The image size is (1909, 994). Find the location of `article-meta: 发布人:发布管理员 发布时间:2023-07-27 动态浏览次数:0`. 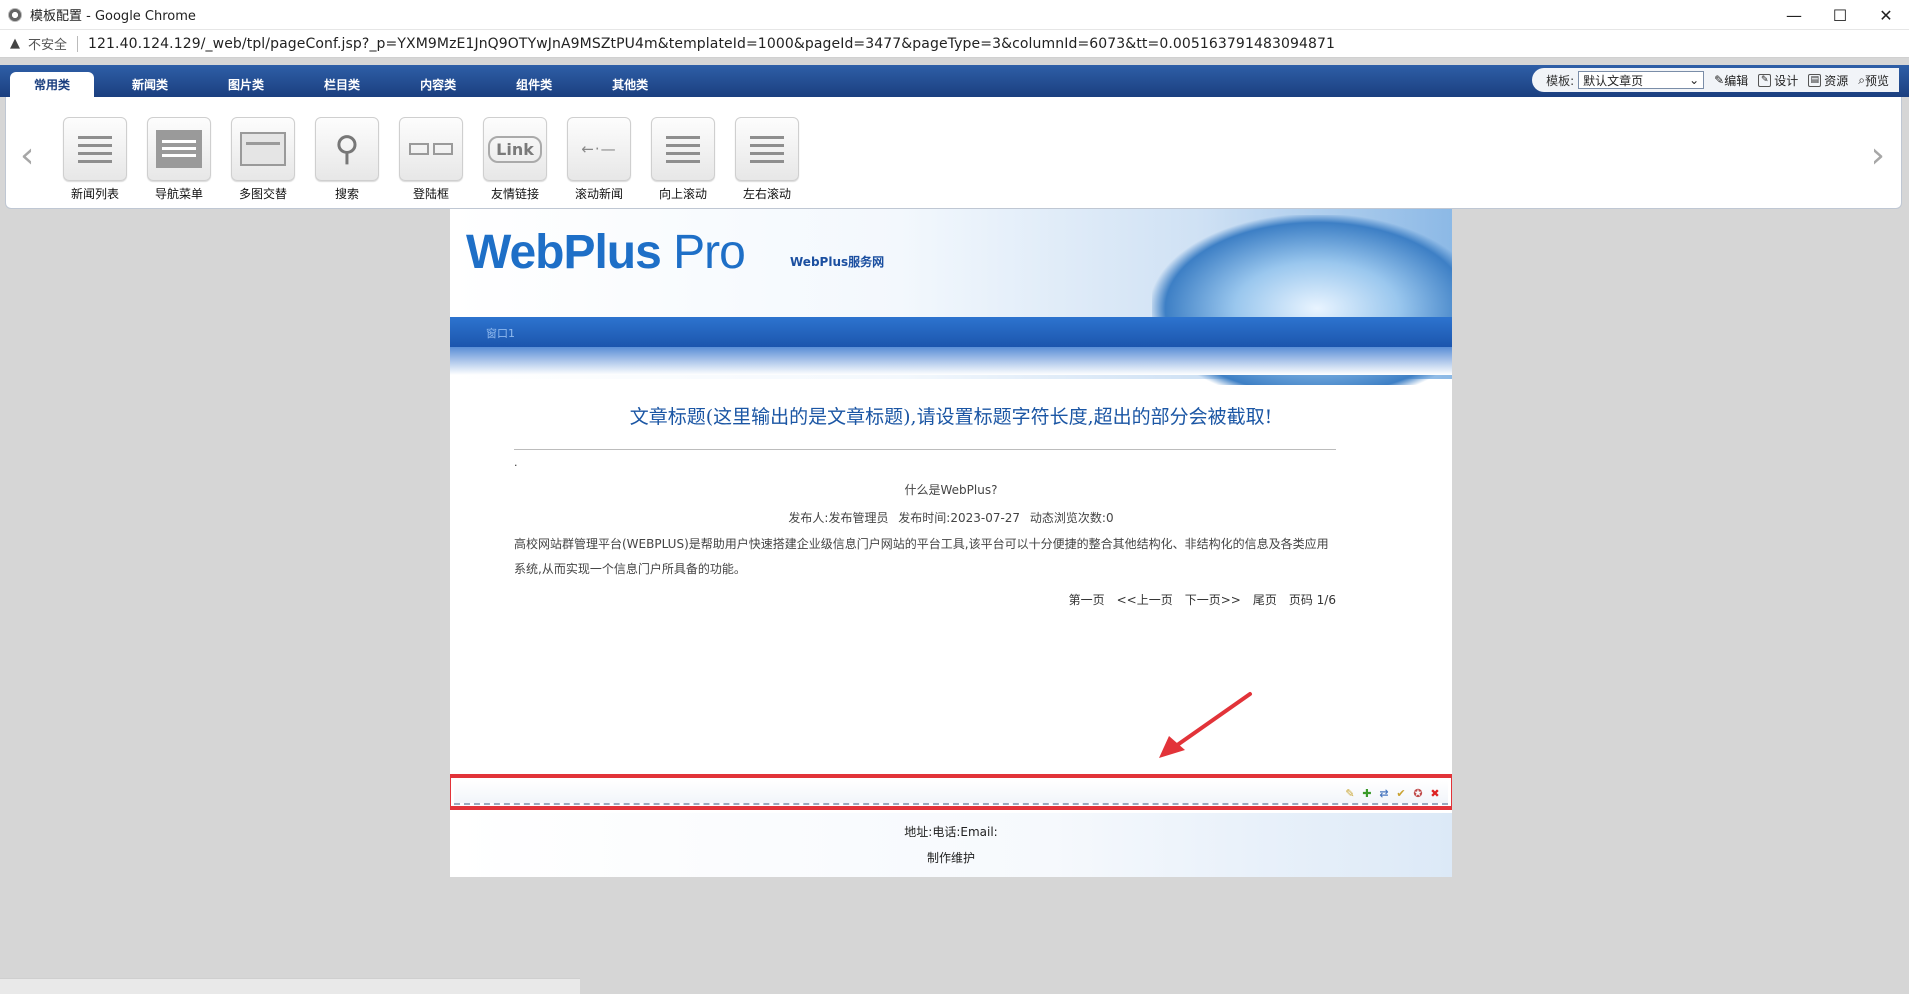

article-meta: 发布人:发布管理员 发布时间:2023-07-27 动态浏览次数:0 is located at coordinates (951, 517).